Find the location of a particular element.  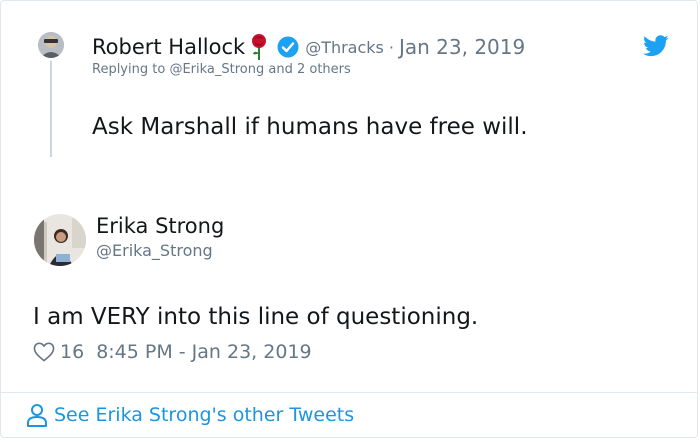

replying-mention-link: @Erika_Strong is located at coordinates (216, 69).